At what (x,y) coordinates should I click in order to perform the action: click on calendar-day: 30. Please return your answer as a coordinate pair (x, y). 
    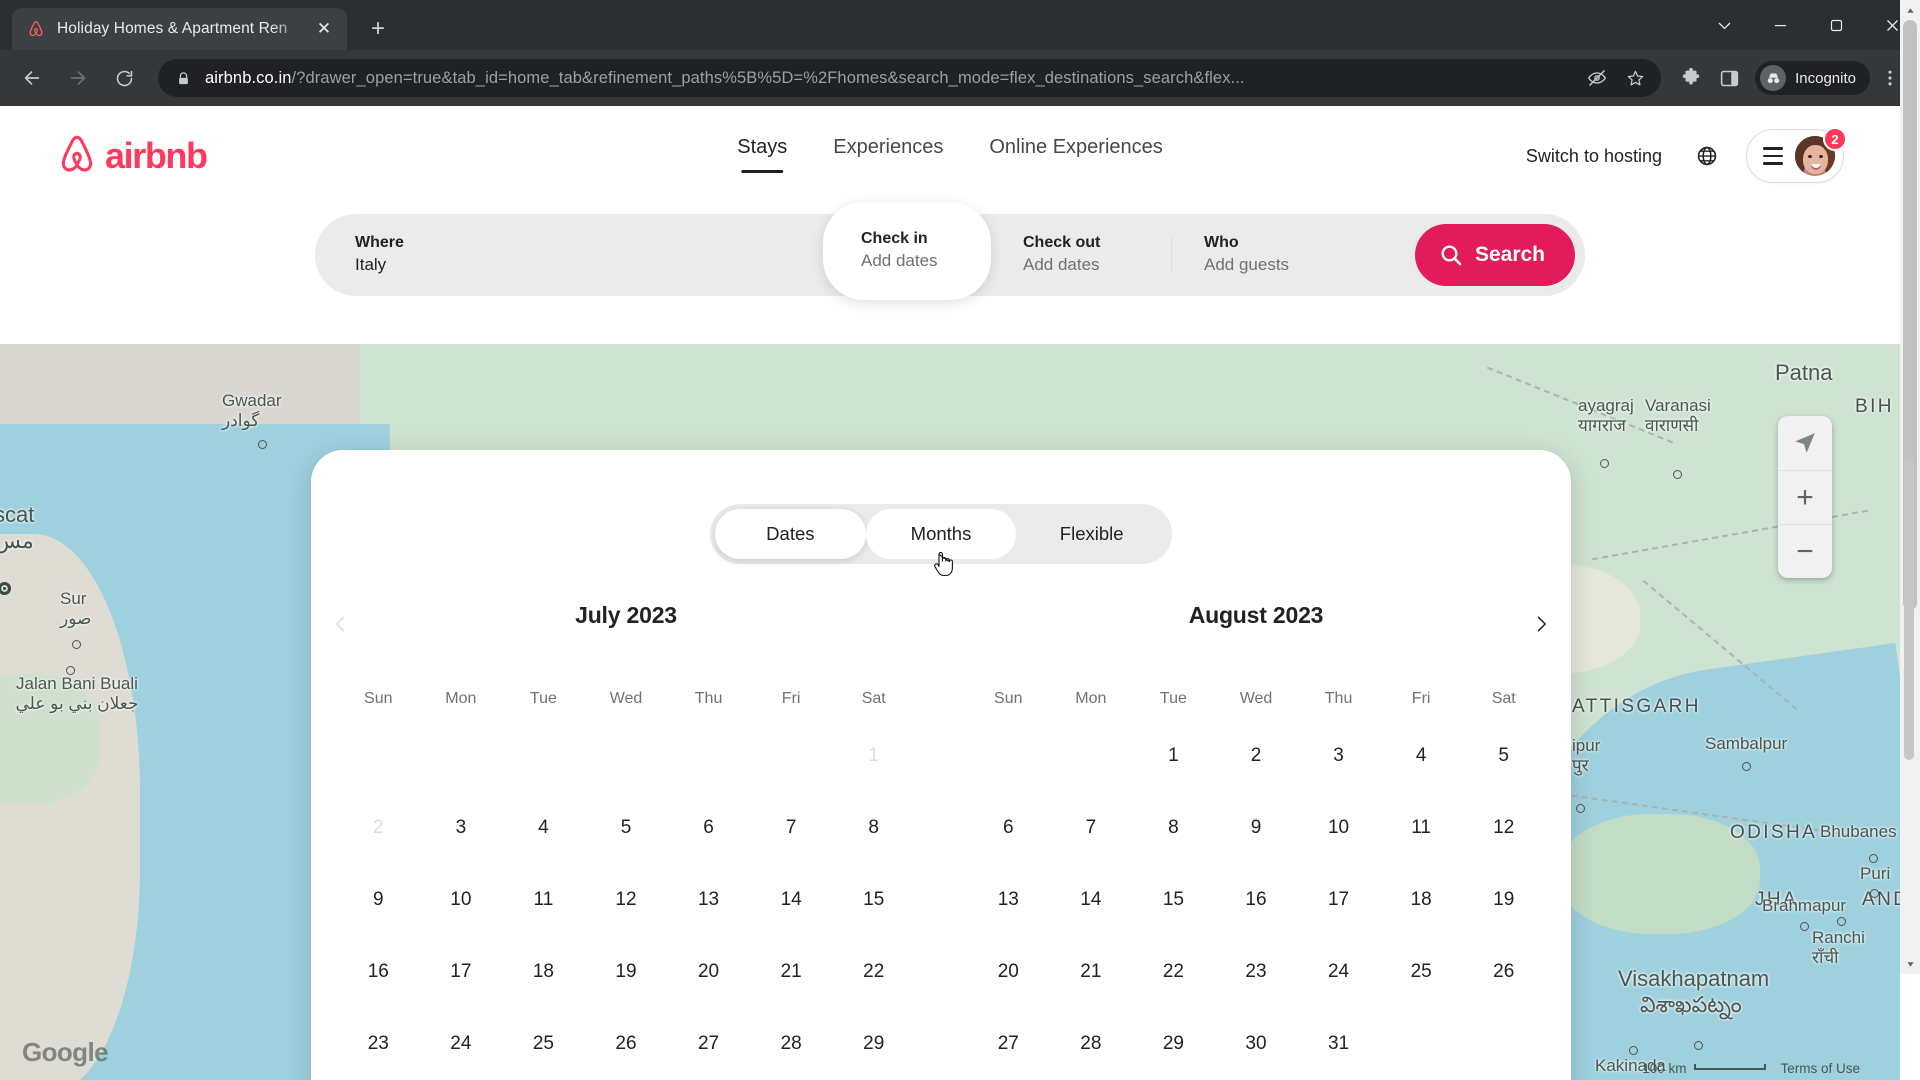
    Looking at the image, I should click on (1256, 1044).